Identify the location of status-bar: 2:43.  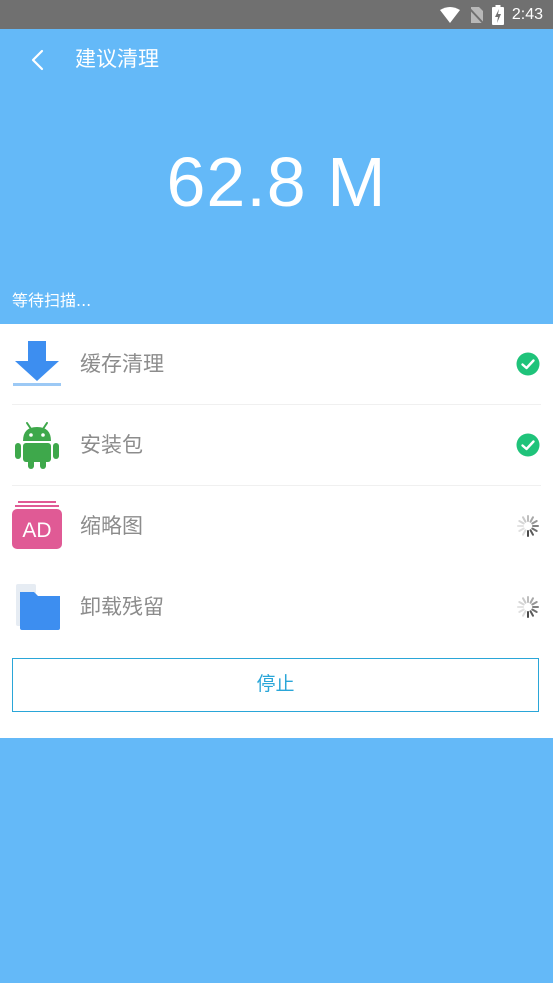
(276, 14).